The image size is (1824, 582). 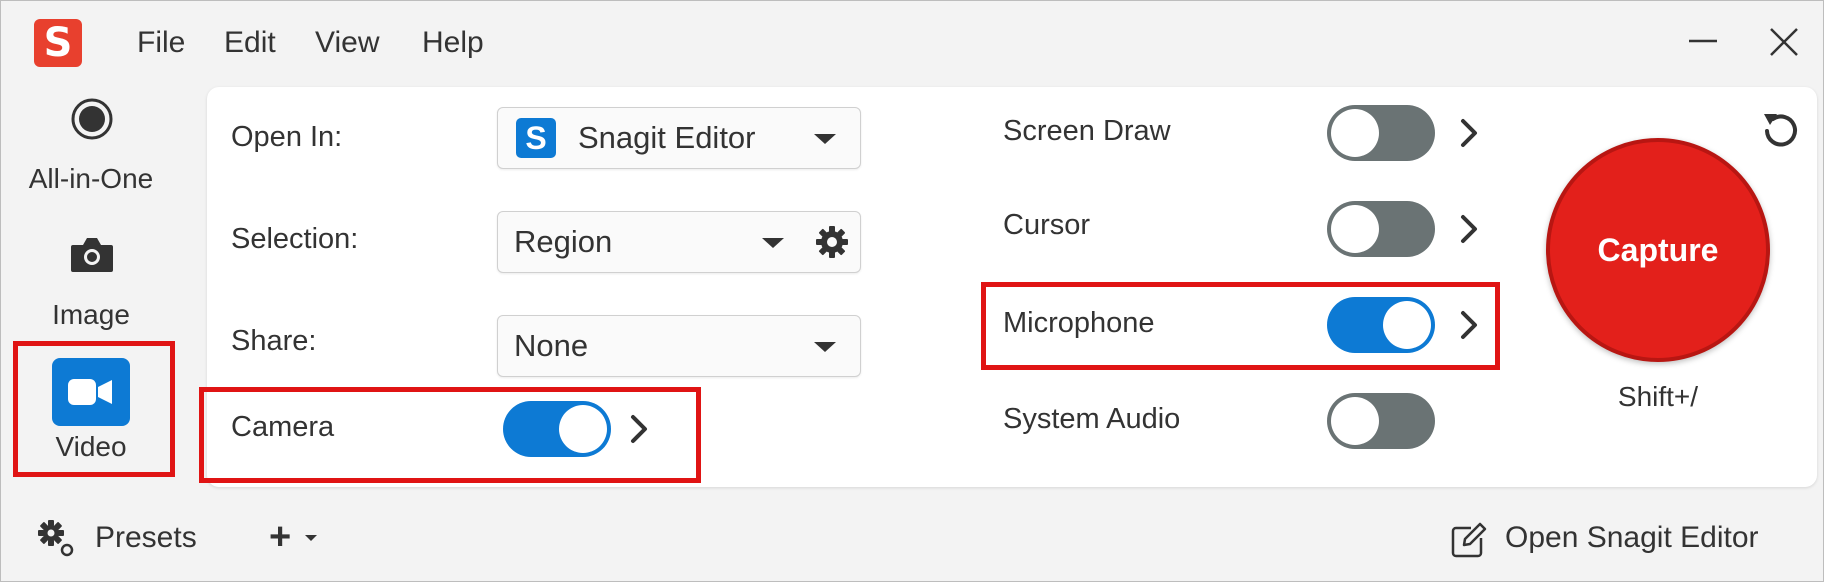 I want to click on title-bar: S File Edit View Help, so click(x=912, y=43).